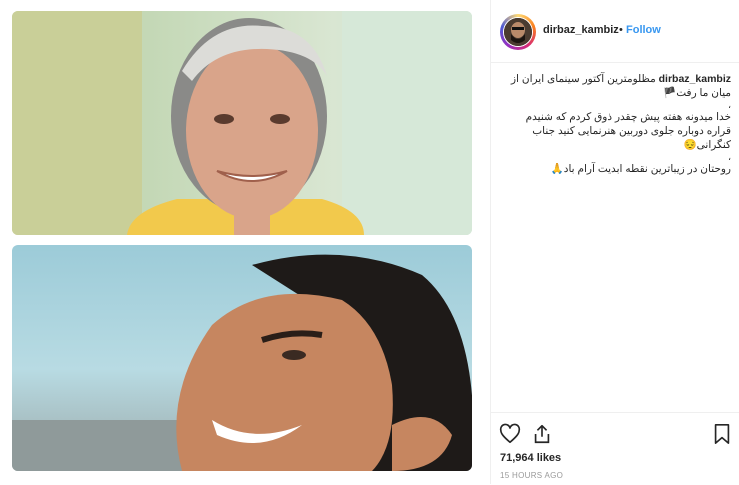  I want to click on follow-button: Follow, so click(643, 30).